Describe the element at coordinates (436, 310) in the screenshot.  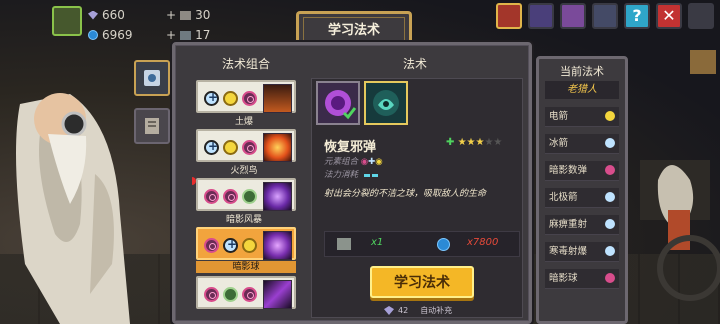
I see `refill-label: 自动补充` at that location.